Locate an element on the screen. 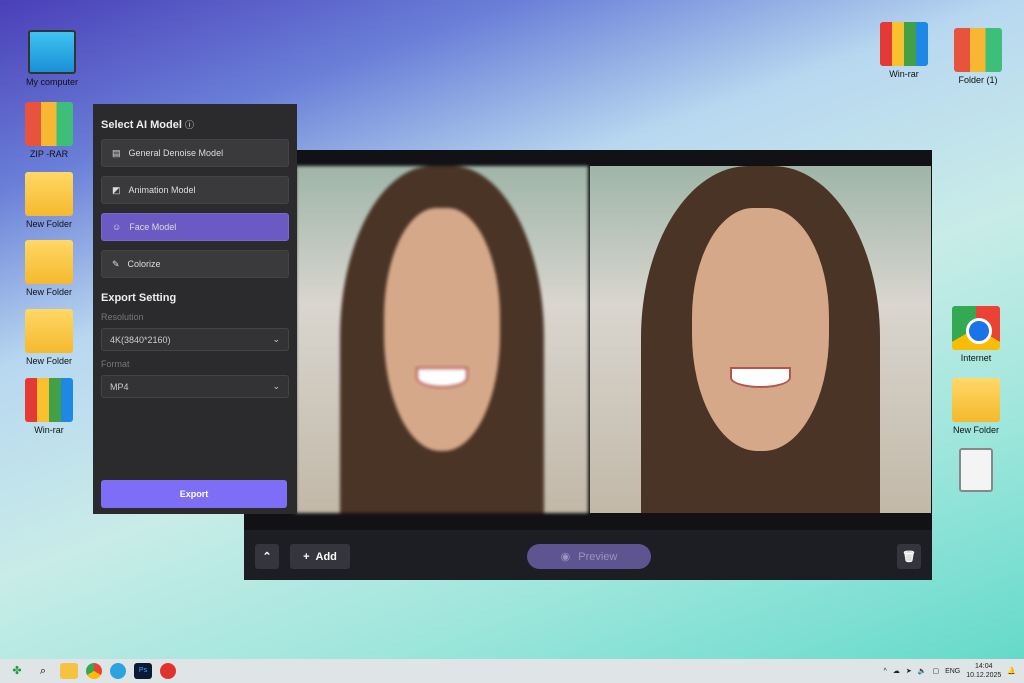 This screenshot has width=1024, height=683. resolution-label: Resolution is located at coordinates (122, 317).